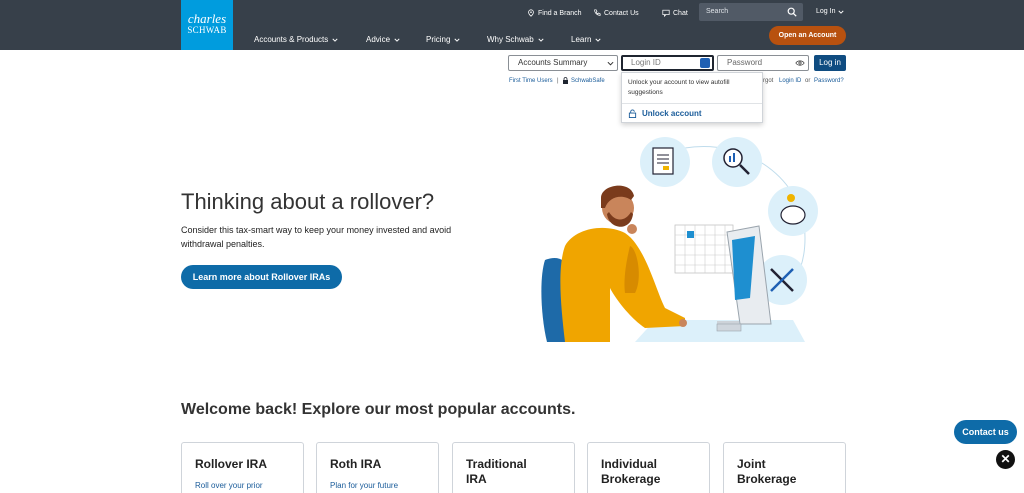 The height and width of the screenshot is (493, 1024). I want to click on grid-board, so click(704, 249).